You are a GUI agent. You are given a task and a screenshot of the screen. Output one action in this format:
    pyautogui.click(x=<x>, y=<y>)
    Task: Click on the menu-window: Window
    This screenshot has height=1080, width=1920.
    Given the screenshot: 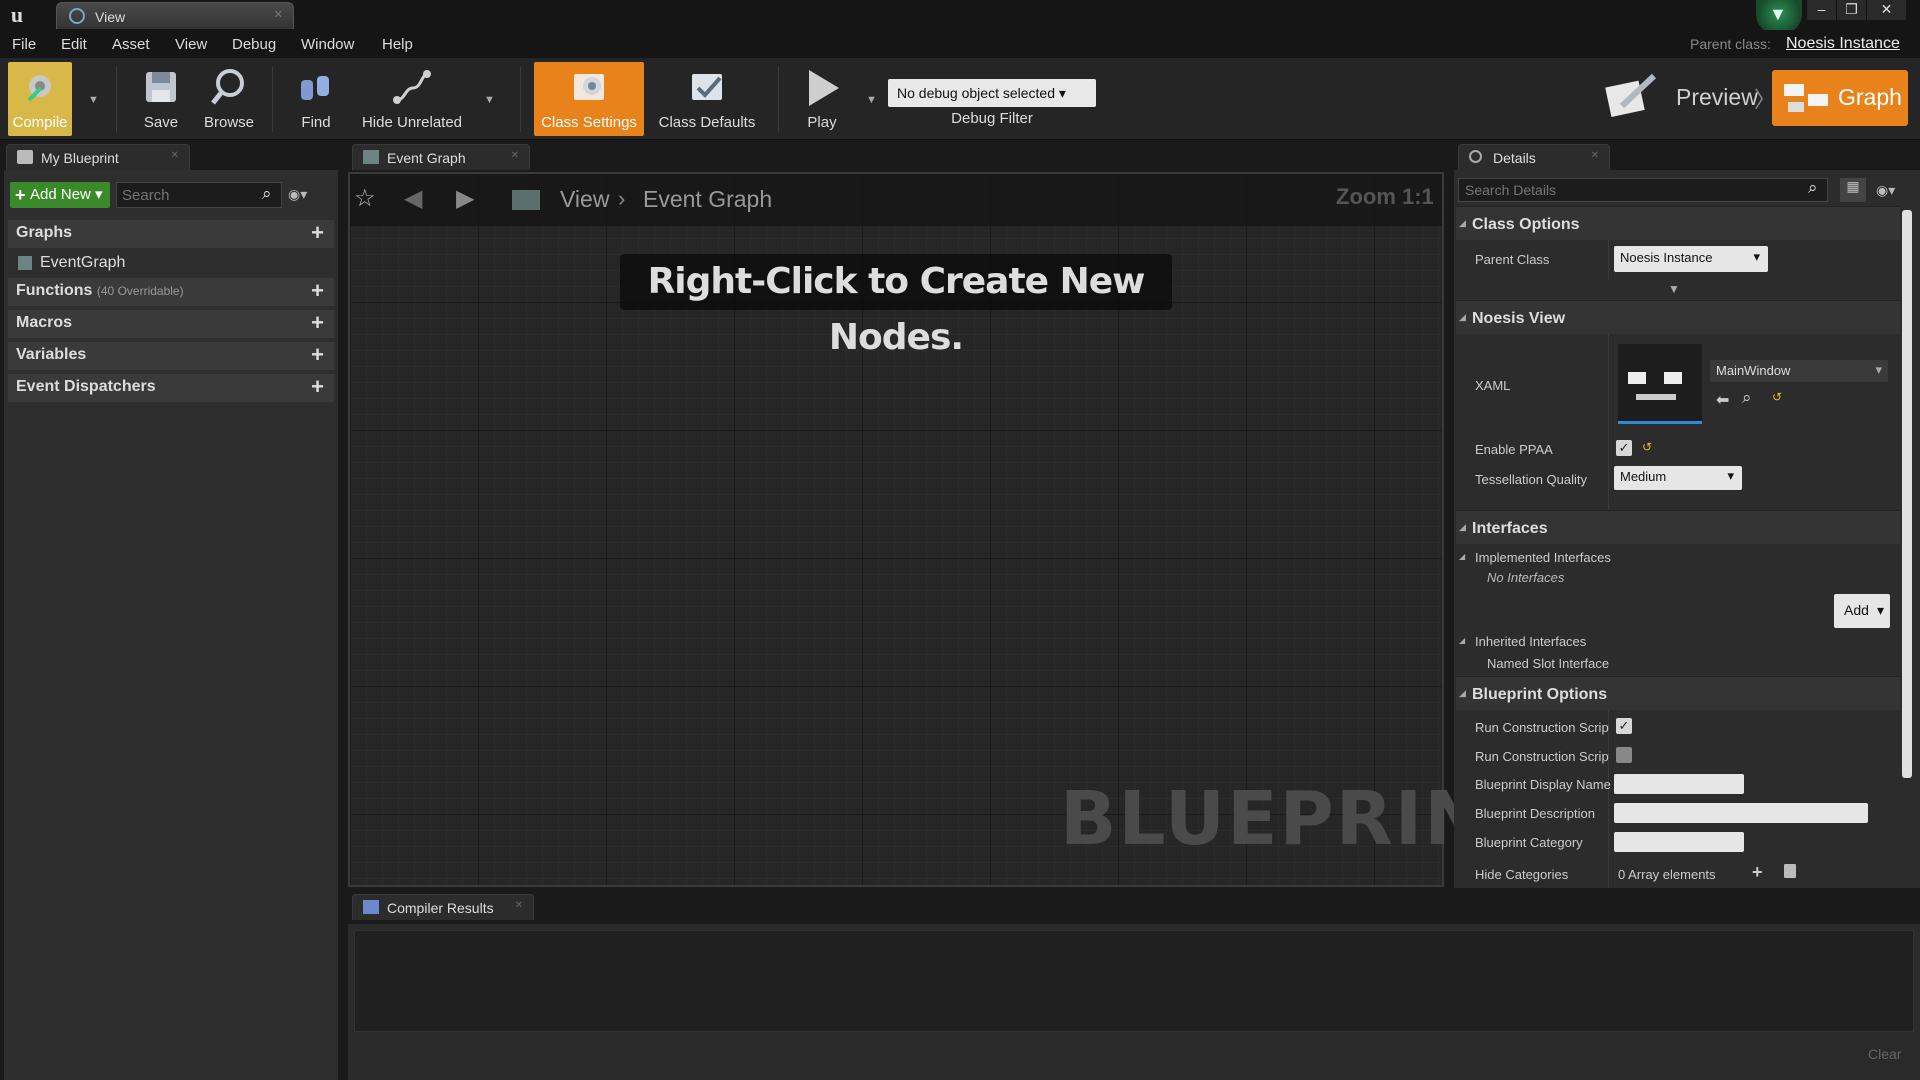 What is the action you would take?
    pyautogui.click(x=327, y=44)
    